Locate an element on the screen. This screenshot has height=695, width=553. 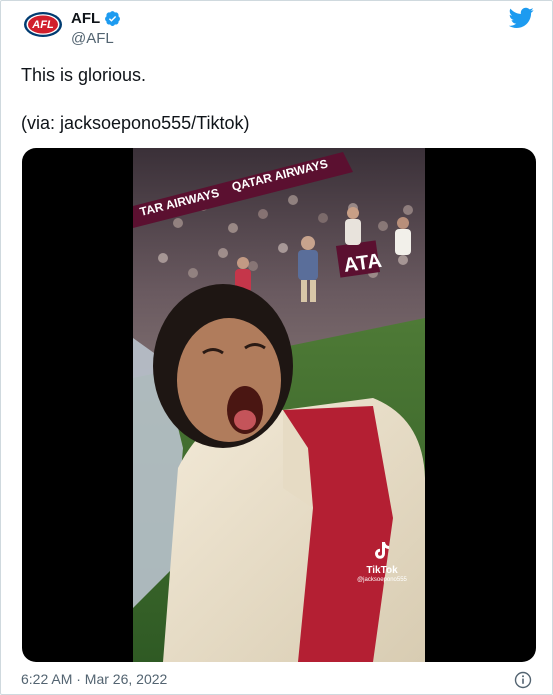
display-name: AFL is located at coordinates (85, 18).